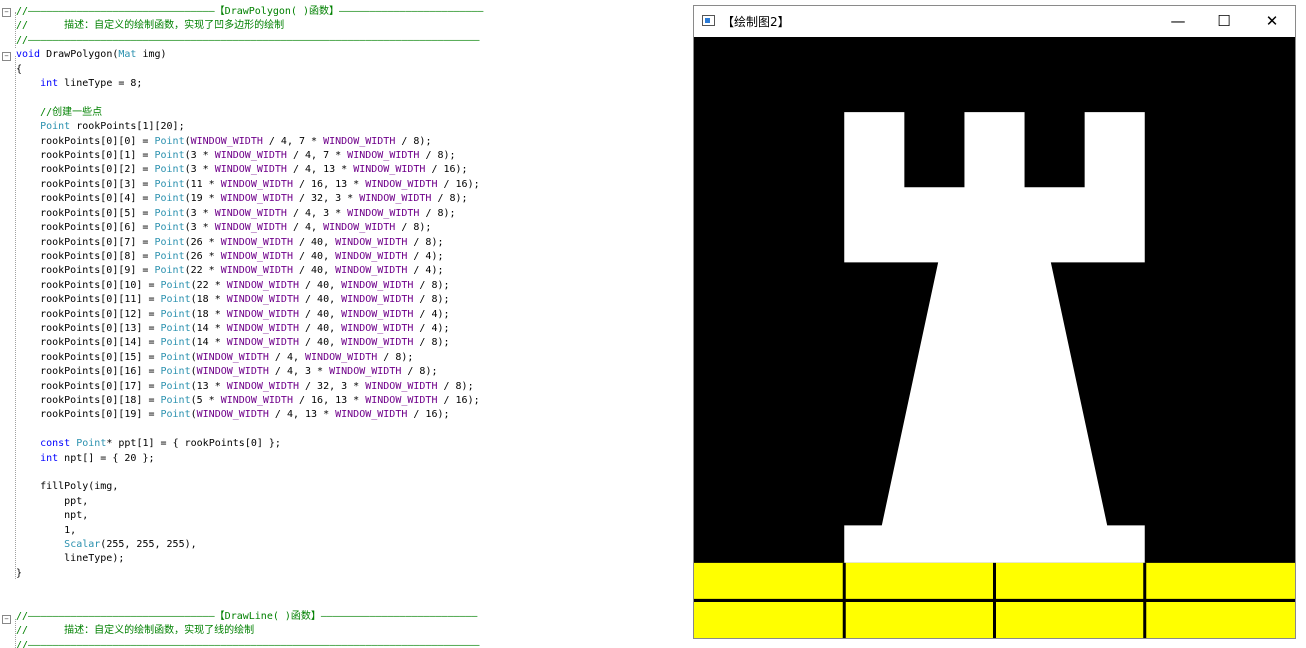 This screenshot has height=648, width=1306. Describe the element at coordinates (49, 458) in the screenshot. I see `code-token: int` at that location.